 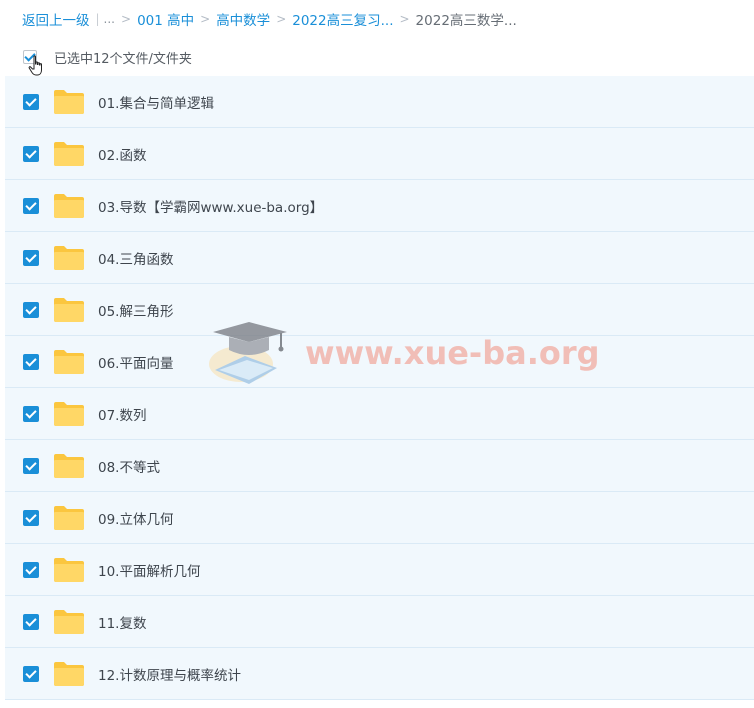 What do you see at coordinates (122, 414) in the screenshot?
I see `file-name: 07.数列` at bounding box center [122, 414].